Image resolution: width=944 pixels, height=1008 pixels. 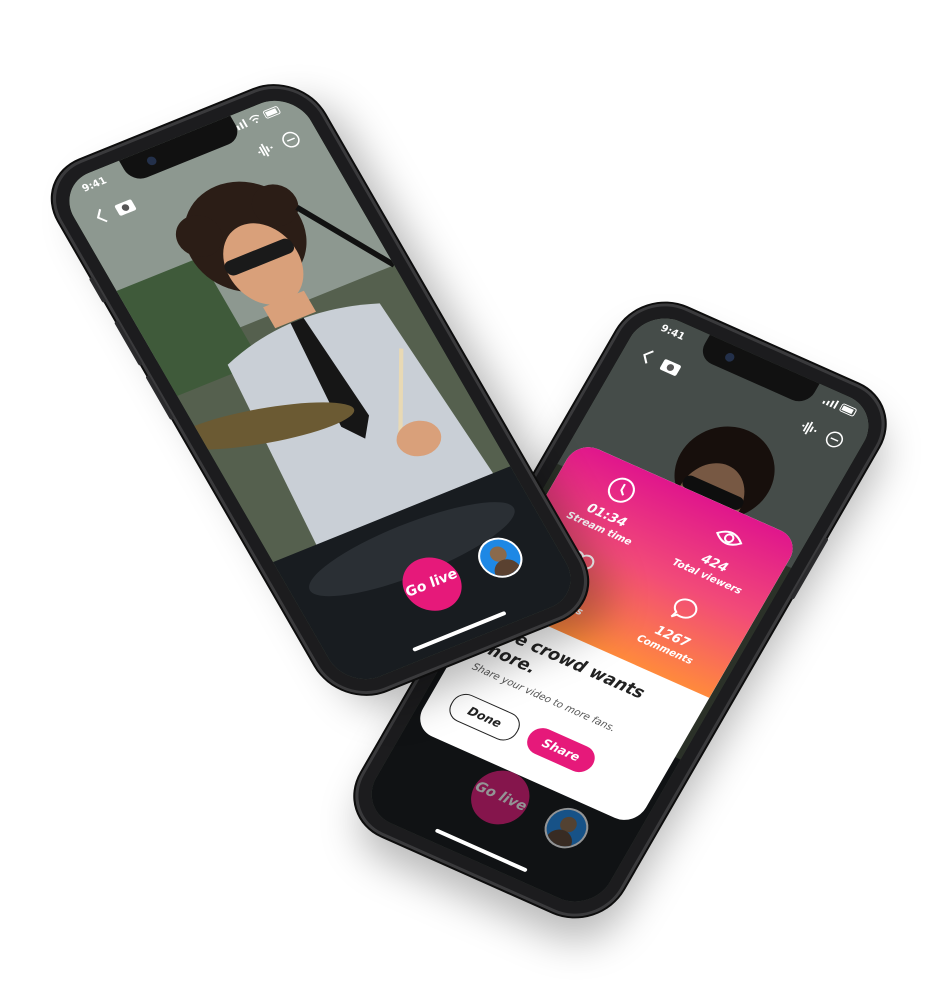 What do you see at coordinates (678, 627) in the screenshot?
I see `stat-comments: 1267 Comments` at bounding box center [678, 627].